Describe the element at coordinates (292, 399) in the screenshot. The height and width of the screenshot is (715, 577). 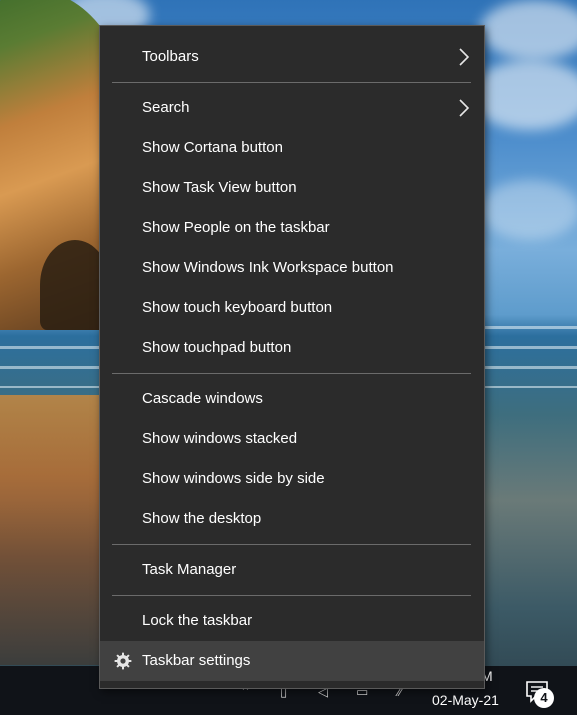
I see `menu-item-cascade-windows: Cascade windows` at that location.